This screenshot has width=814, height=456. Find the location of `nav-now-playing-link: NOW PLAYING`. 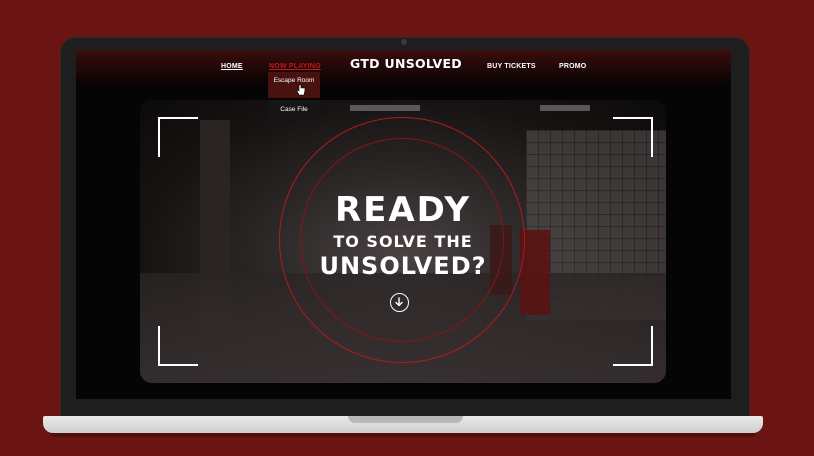

nav-now-playing-link: NOW PLAYING is located at coordinates (295, 66).